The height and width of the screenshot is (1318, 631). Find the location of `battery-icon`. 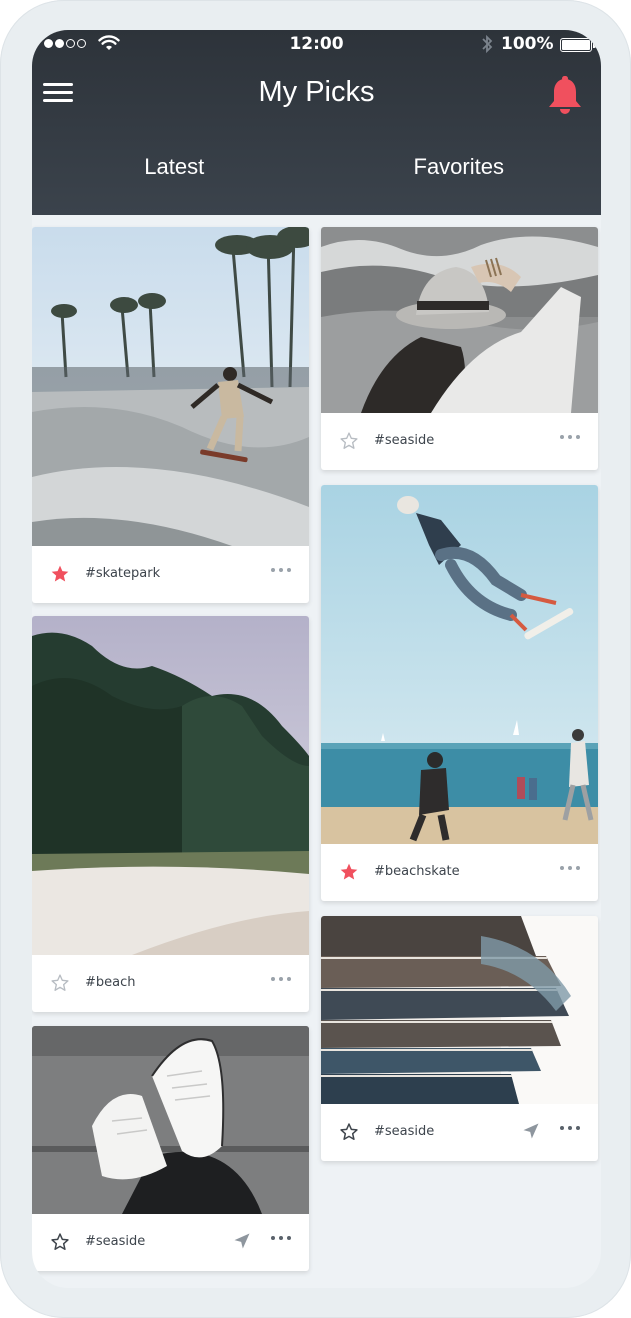

battery-icon is located at coordinates (578, 45).